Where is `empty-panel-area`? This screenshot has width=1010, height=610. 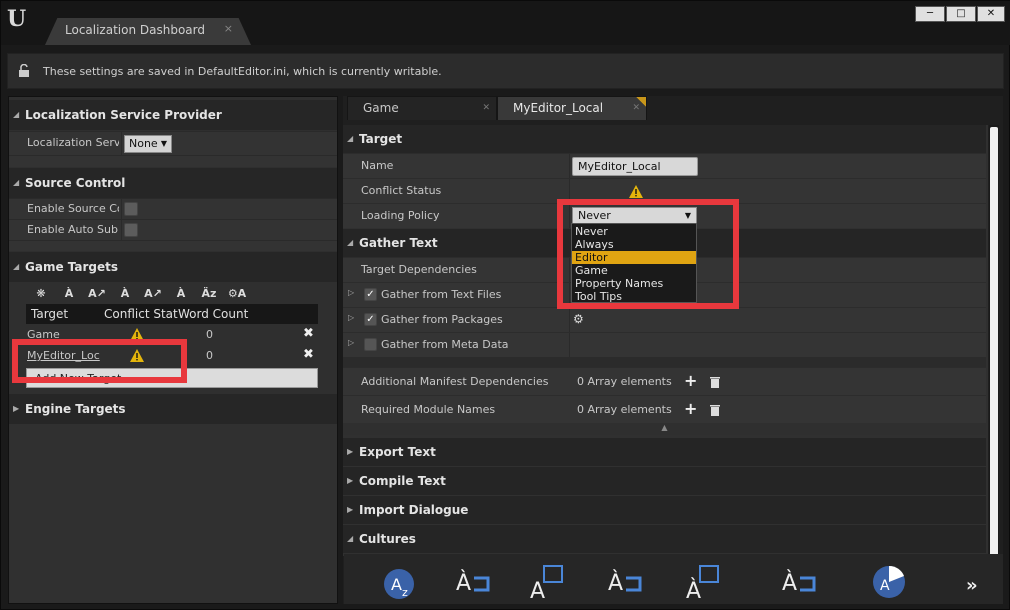 empty-panel-area is located at coordinates (173, 513).